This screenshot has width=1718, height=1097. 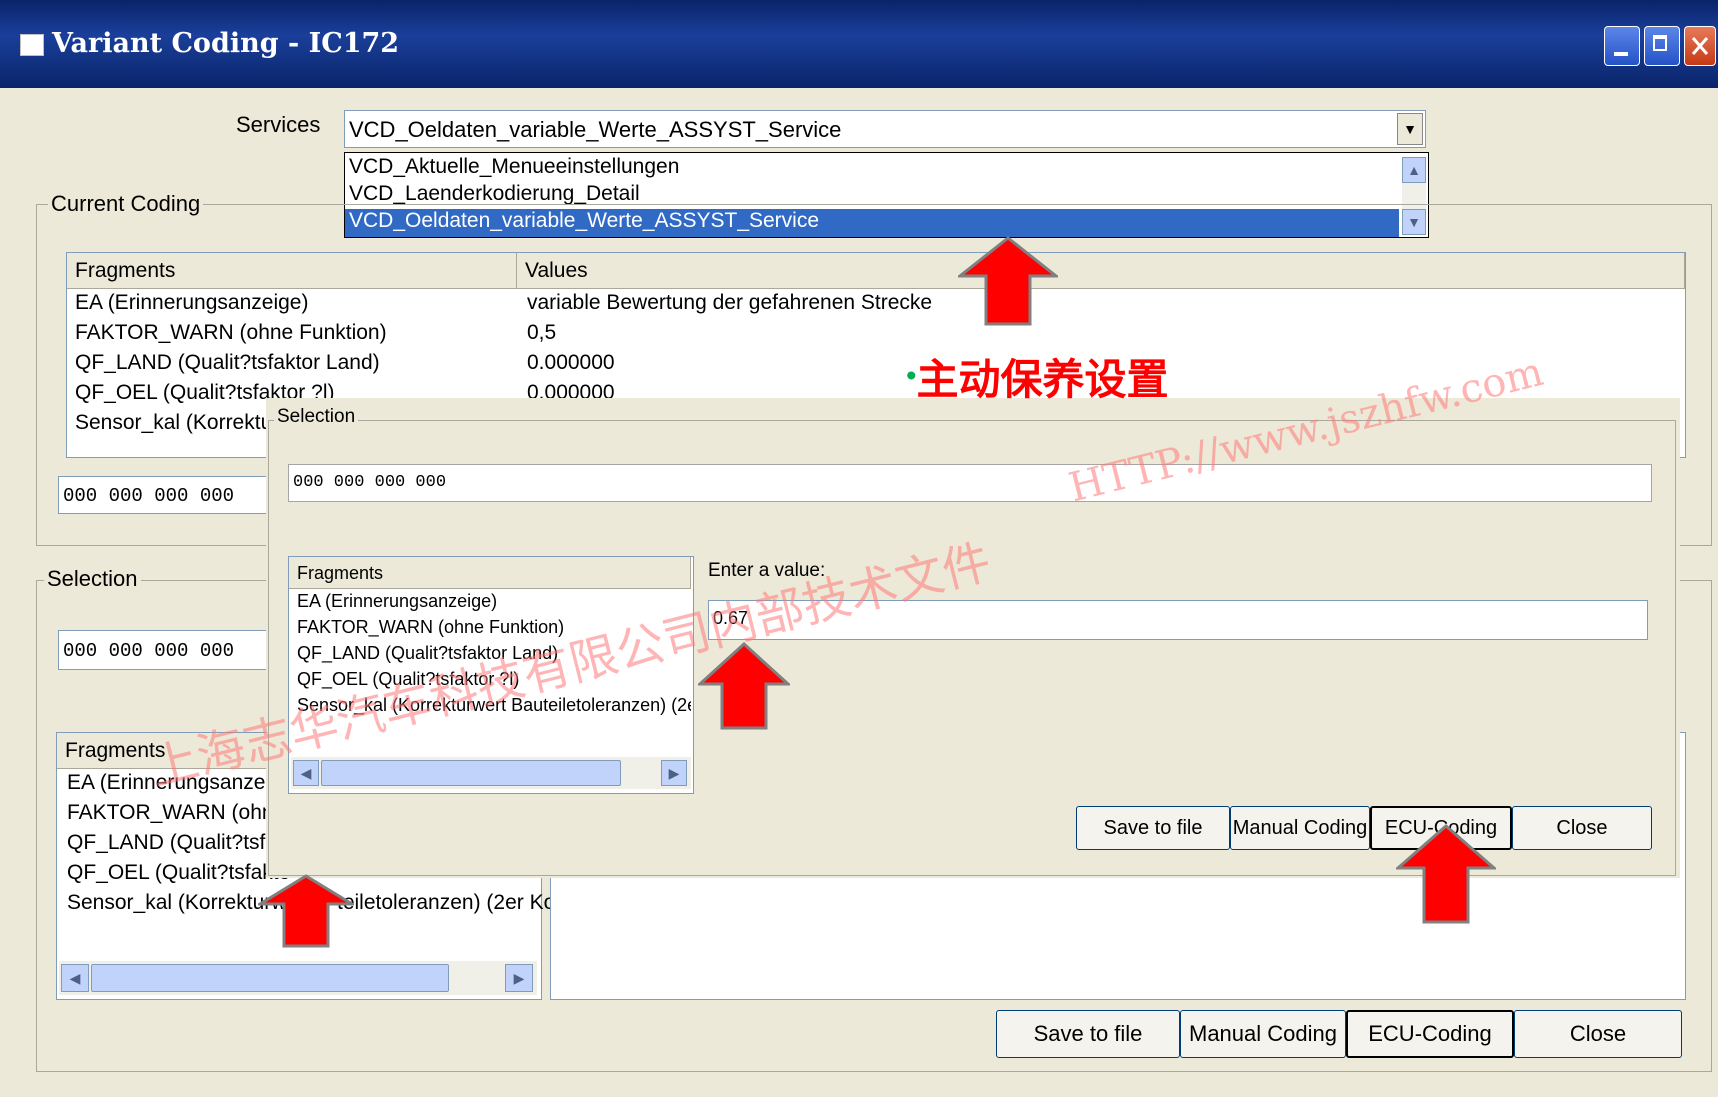 What do you see at coordinates (126, 204) in the screenshot?
I see `current-coding-label: Current Coding` at bounding box center [126, 204].